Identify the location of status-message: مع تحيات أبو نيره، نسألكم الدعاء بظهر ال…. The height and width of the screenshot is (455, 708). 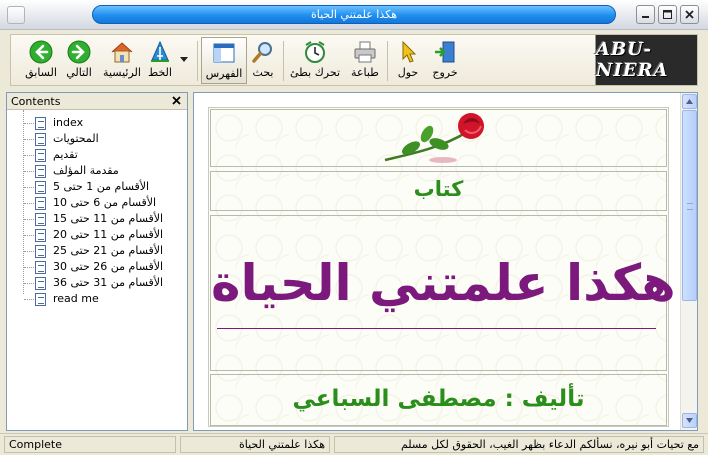
(519, 444).